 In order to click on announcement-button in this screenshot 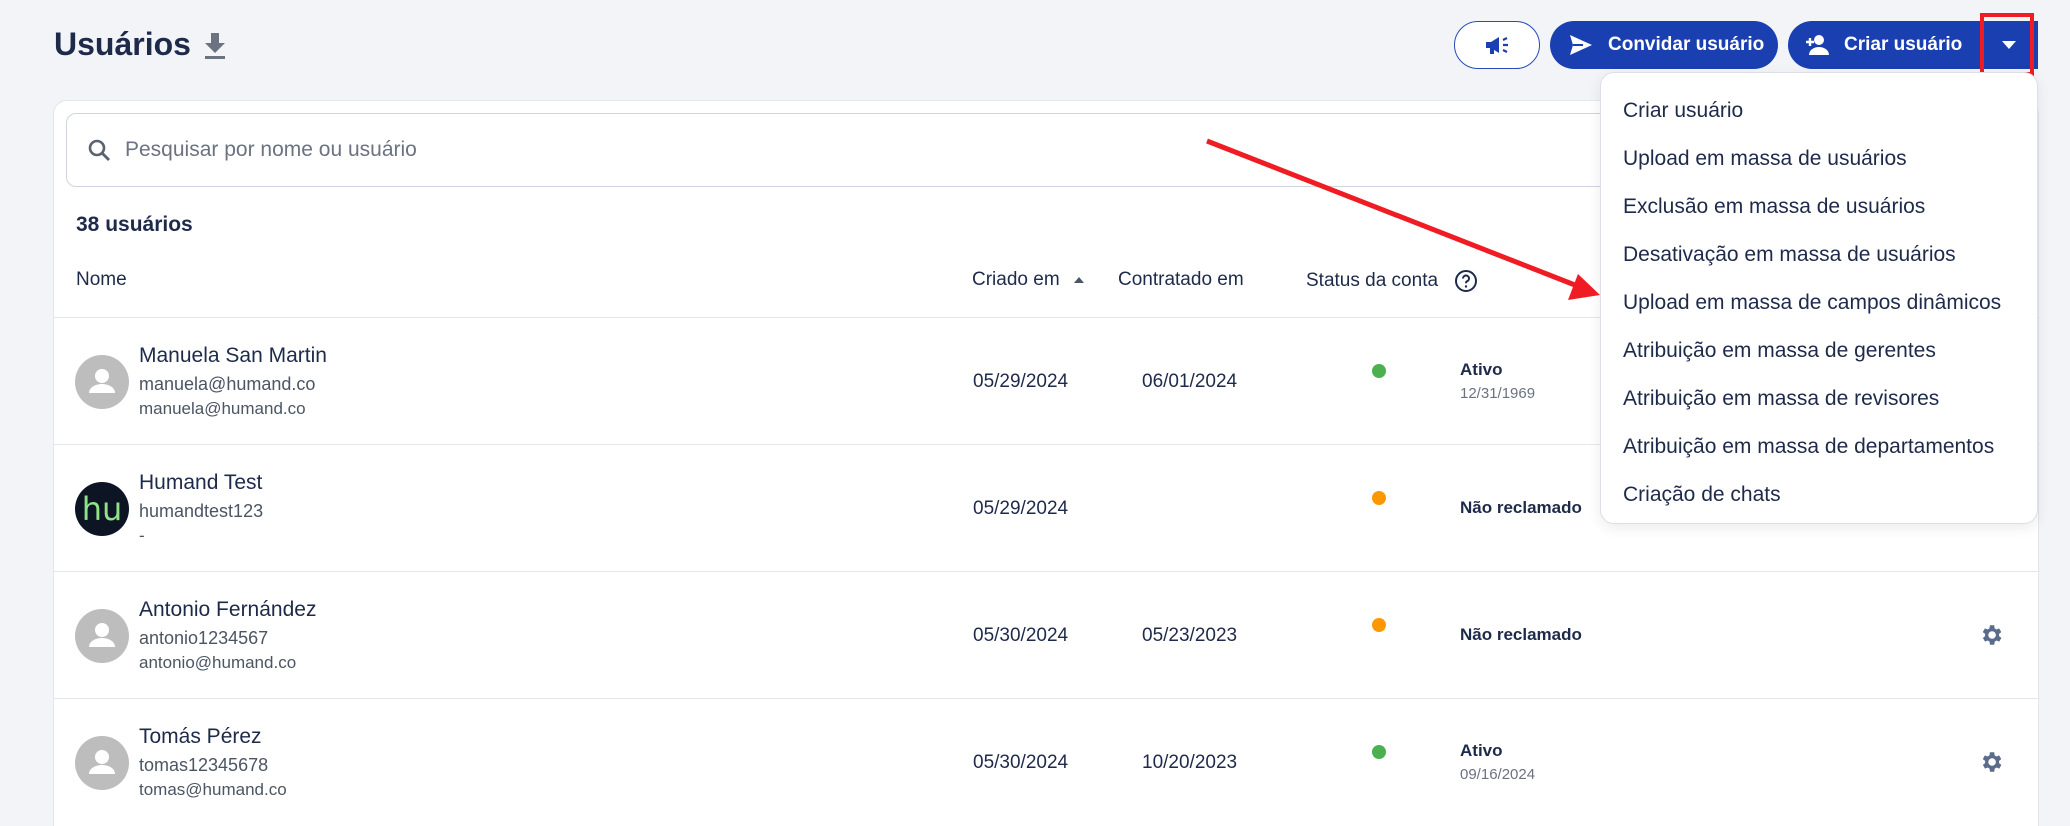, I will do `click(1497, 45)`.